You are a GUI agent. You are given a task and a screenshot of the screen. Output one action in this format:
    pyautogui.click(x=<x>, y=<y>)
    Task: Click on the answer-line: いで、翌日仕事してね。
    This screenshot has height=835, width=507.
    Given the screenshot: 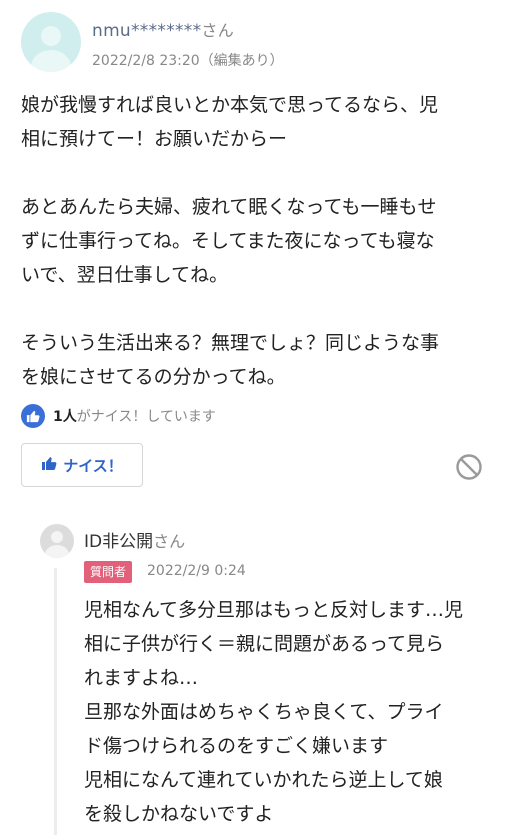 What is the action you would take?
    pyautogui.click(x=125, y=275)
    